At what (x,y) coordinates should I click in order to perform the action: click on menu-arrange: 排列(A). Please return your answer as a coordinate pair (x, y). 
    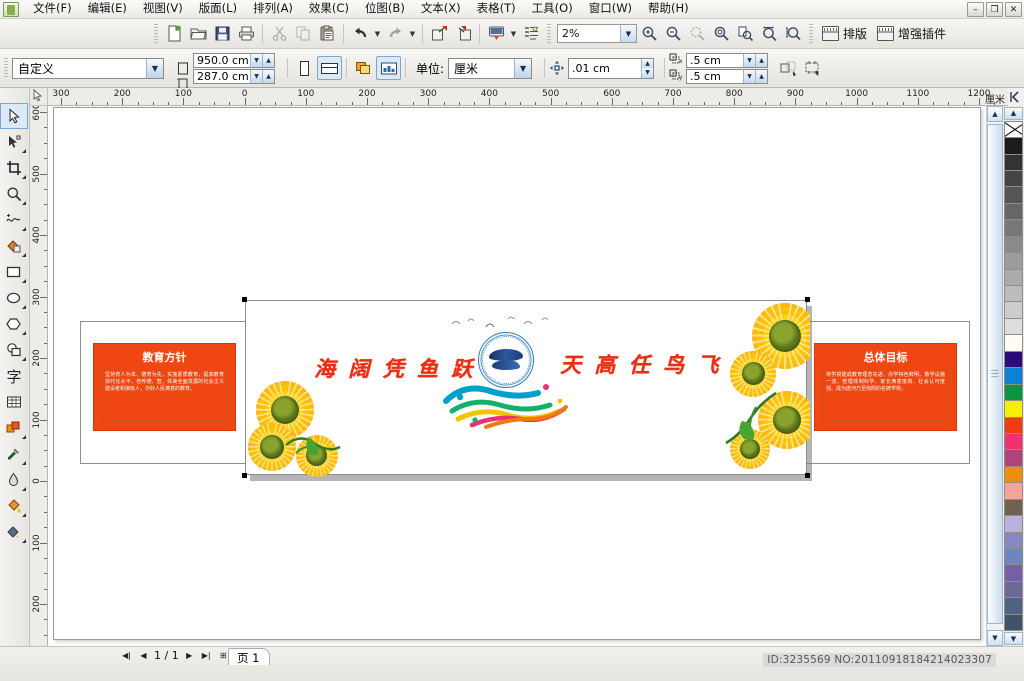
    Looking at the image, I should click on (273, 9).